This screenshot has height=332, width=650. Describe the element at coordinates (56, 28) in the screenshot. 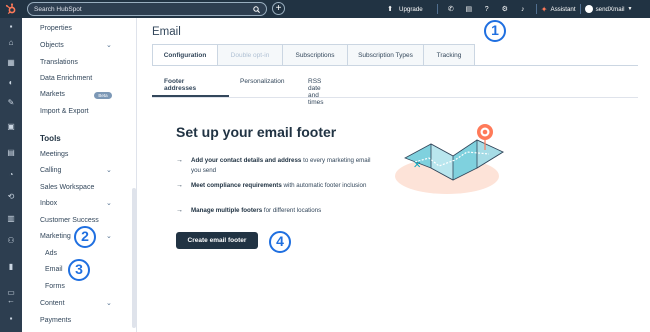

I see `sidebar-item-properties: Properties` at that location.